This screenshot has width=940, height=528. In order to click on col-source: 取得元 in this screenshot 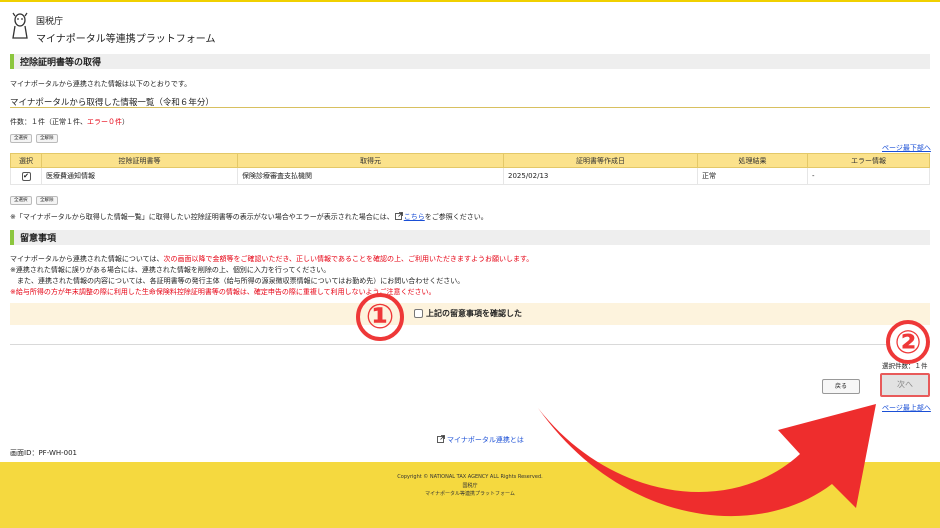, I will do `click(370, 160)`.